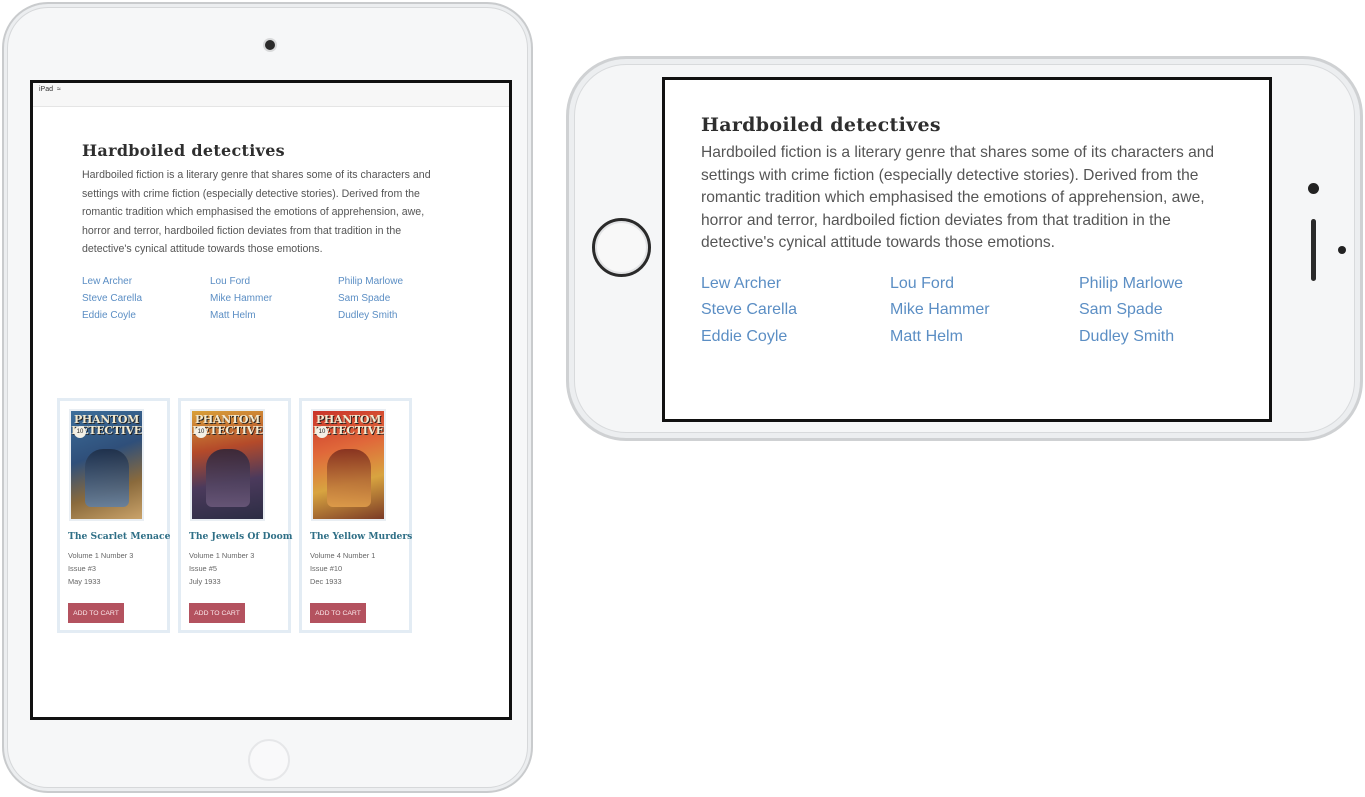 The image size is (1365, 797). Describe the element at coordinates (621, 247) in the screenshot. I see `iphone-home-button` at that location.